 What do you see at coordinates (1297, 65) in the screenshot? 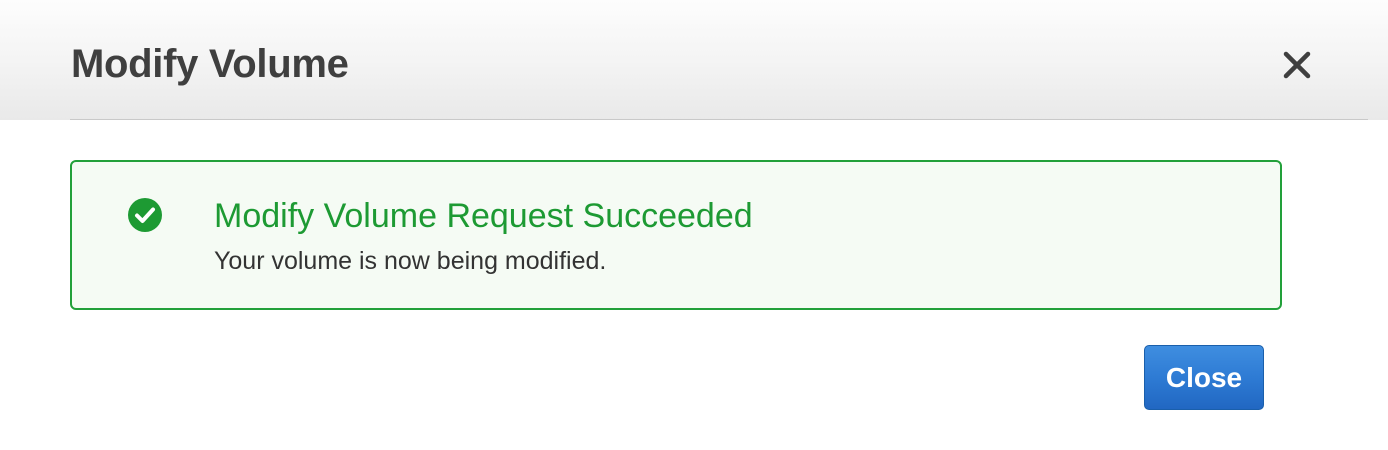
I see `close-icon` at bounding box center [1297, 65].